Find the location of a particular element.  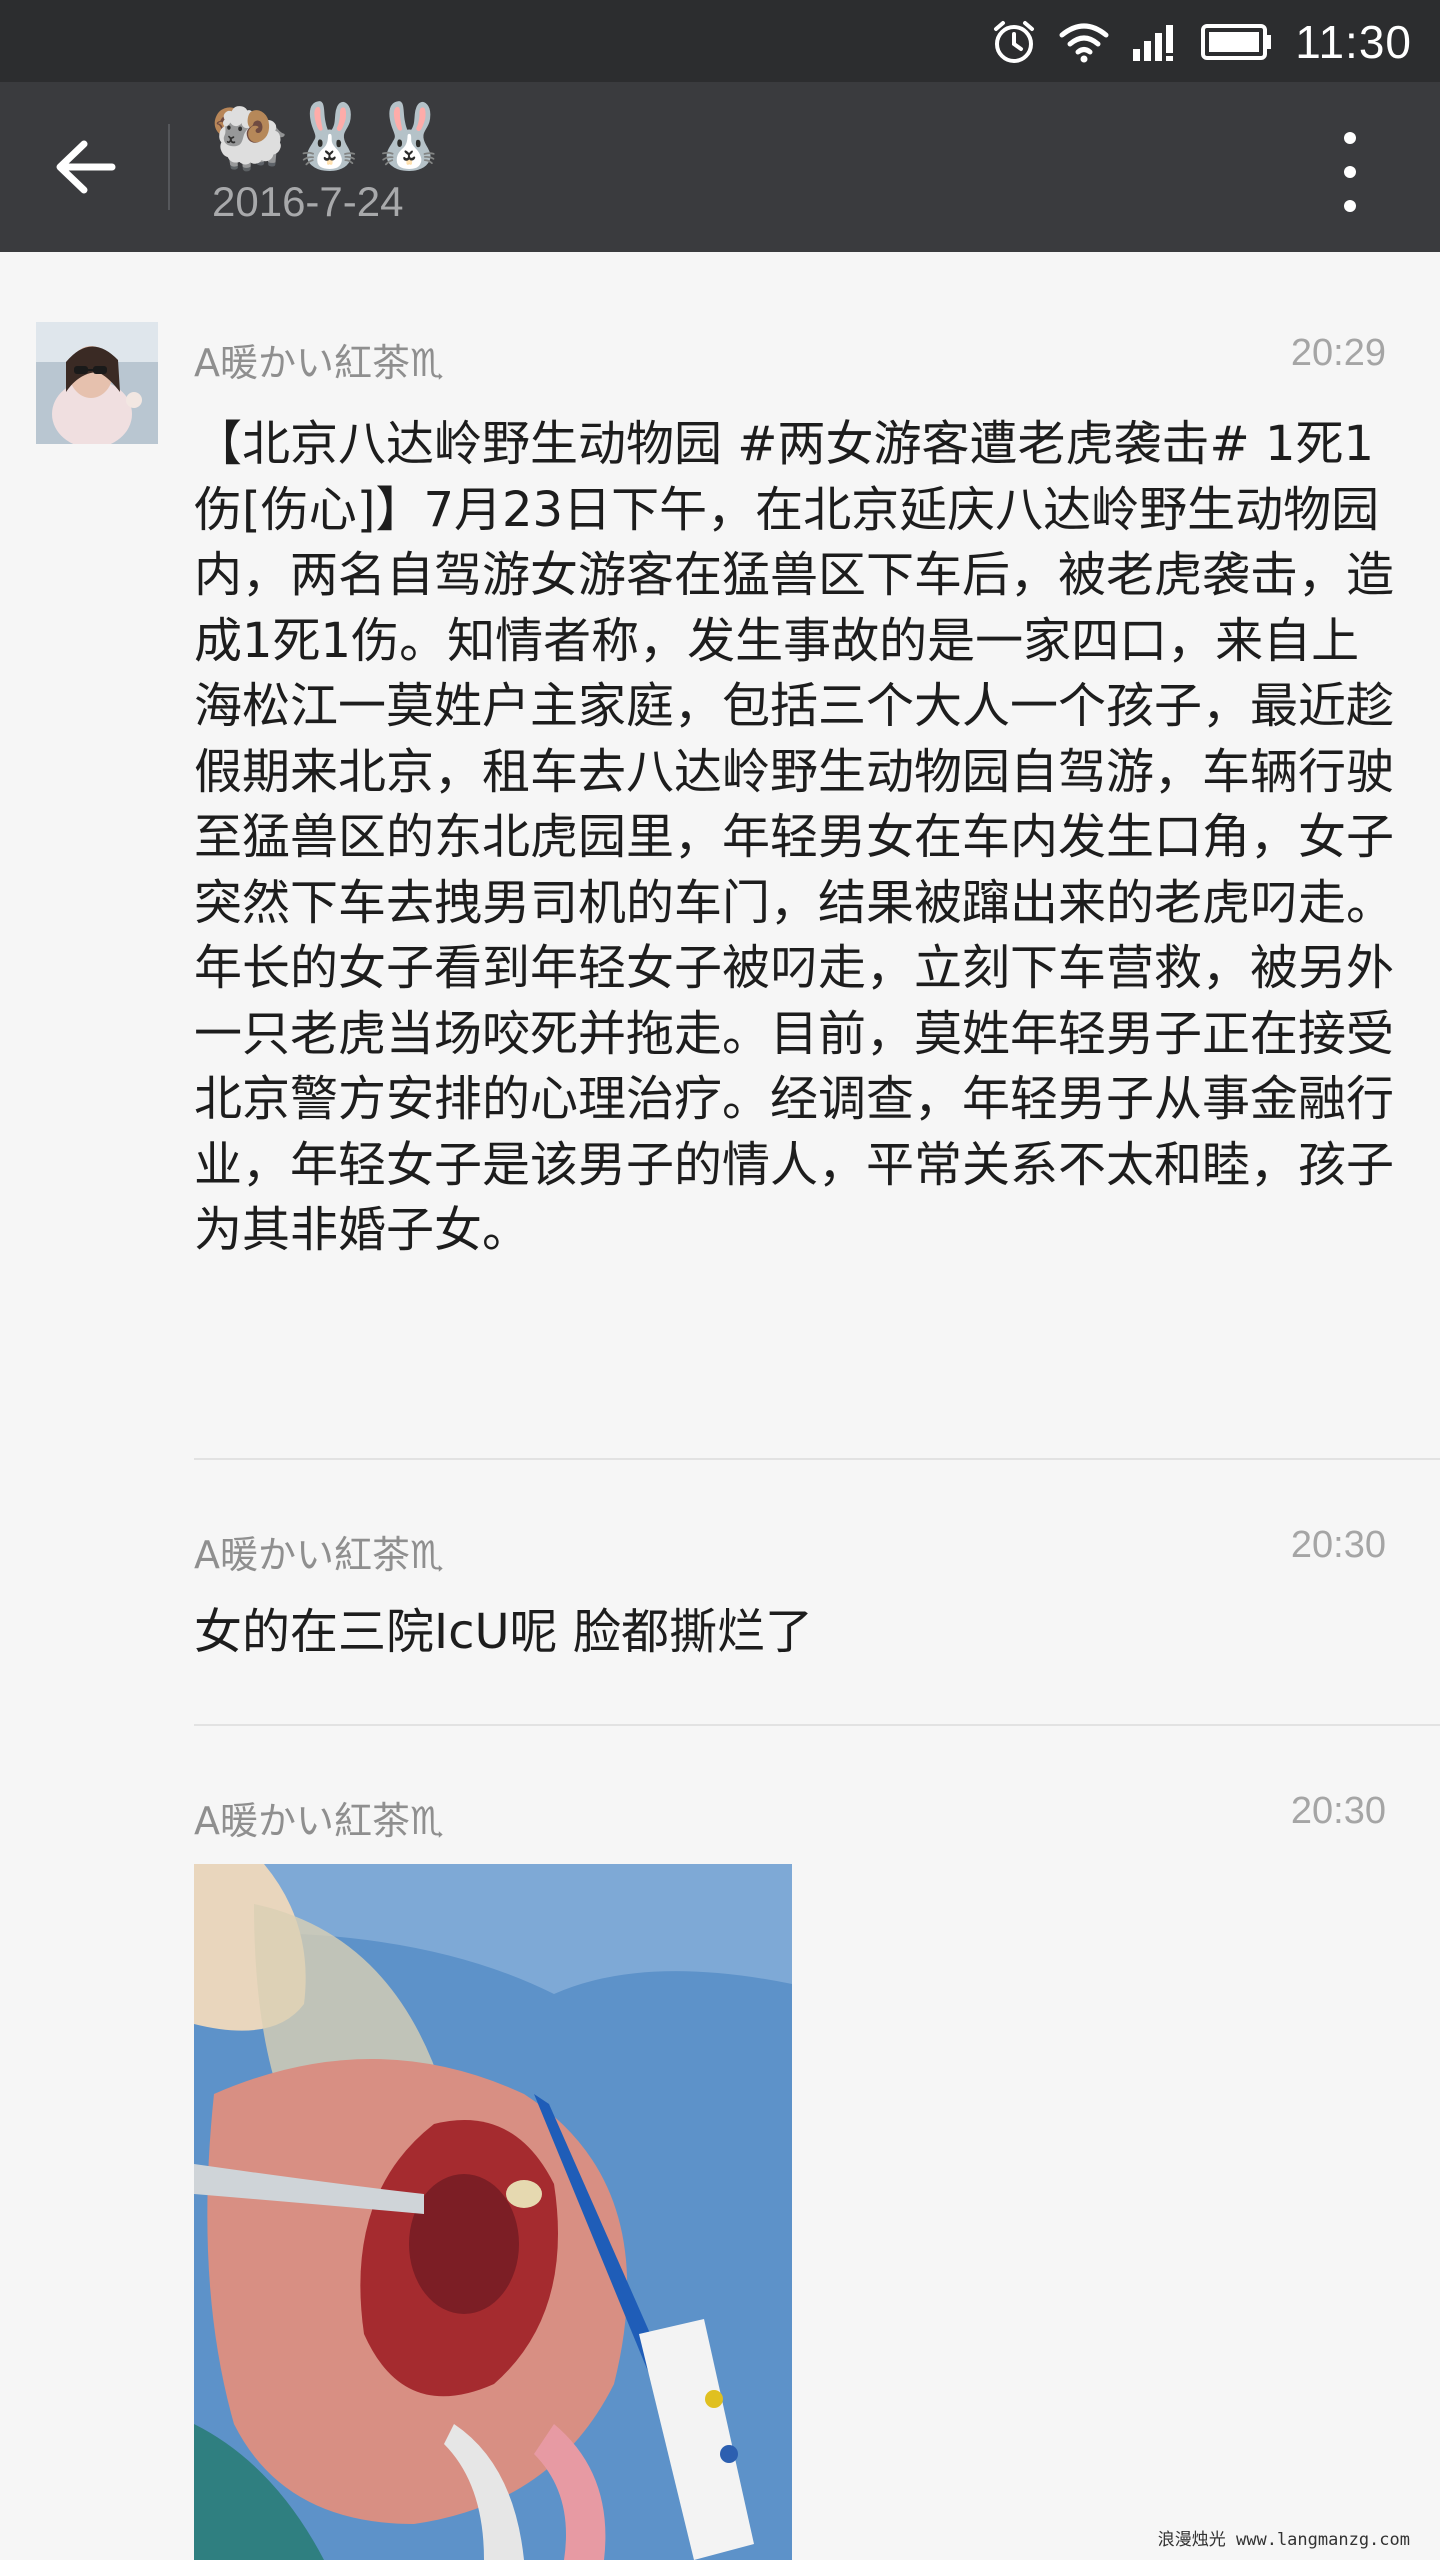

wifi-icon is located at coordinates (1084, 43).